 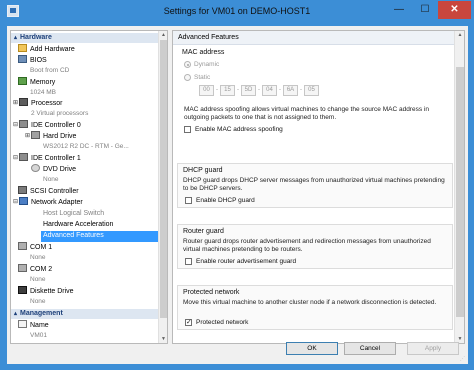 I want to click on panel-scrollbar: ▲ ▼, so click(x=459, y=187).